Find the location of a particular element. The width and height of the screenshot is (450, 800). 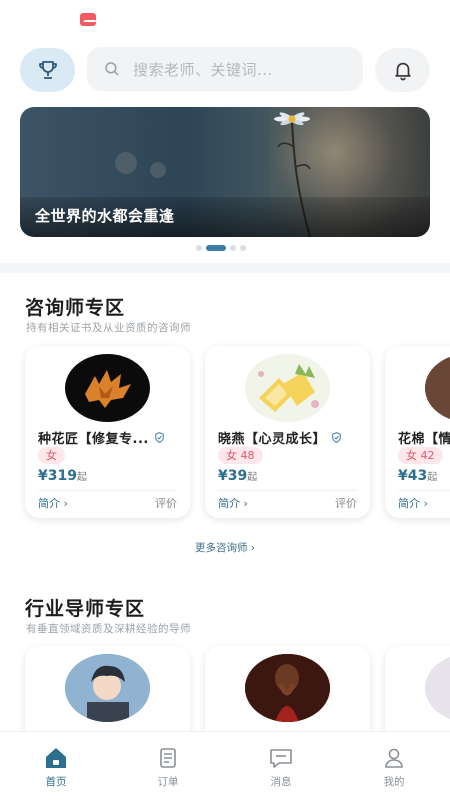

home-icon is located at coordinates (56, 758).